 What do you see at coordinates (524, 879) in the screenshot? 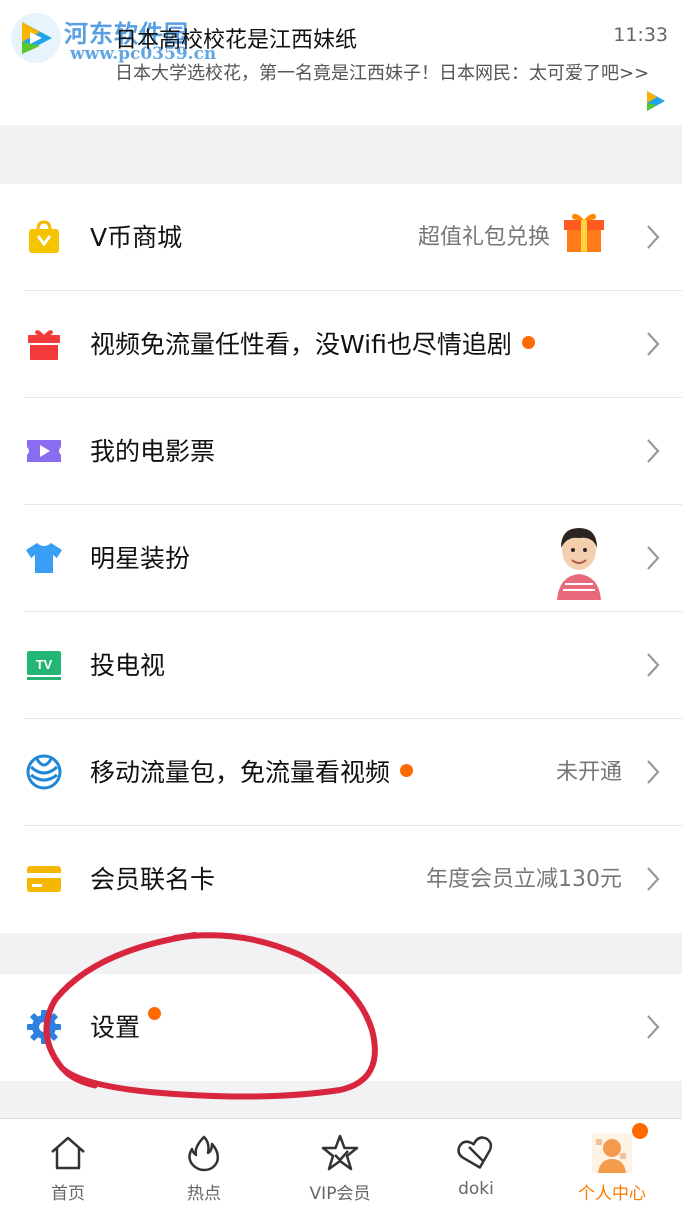
I see `membership-card-value: 年度会员立减130元` at bounding box center [524, 879].